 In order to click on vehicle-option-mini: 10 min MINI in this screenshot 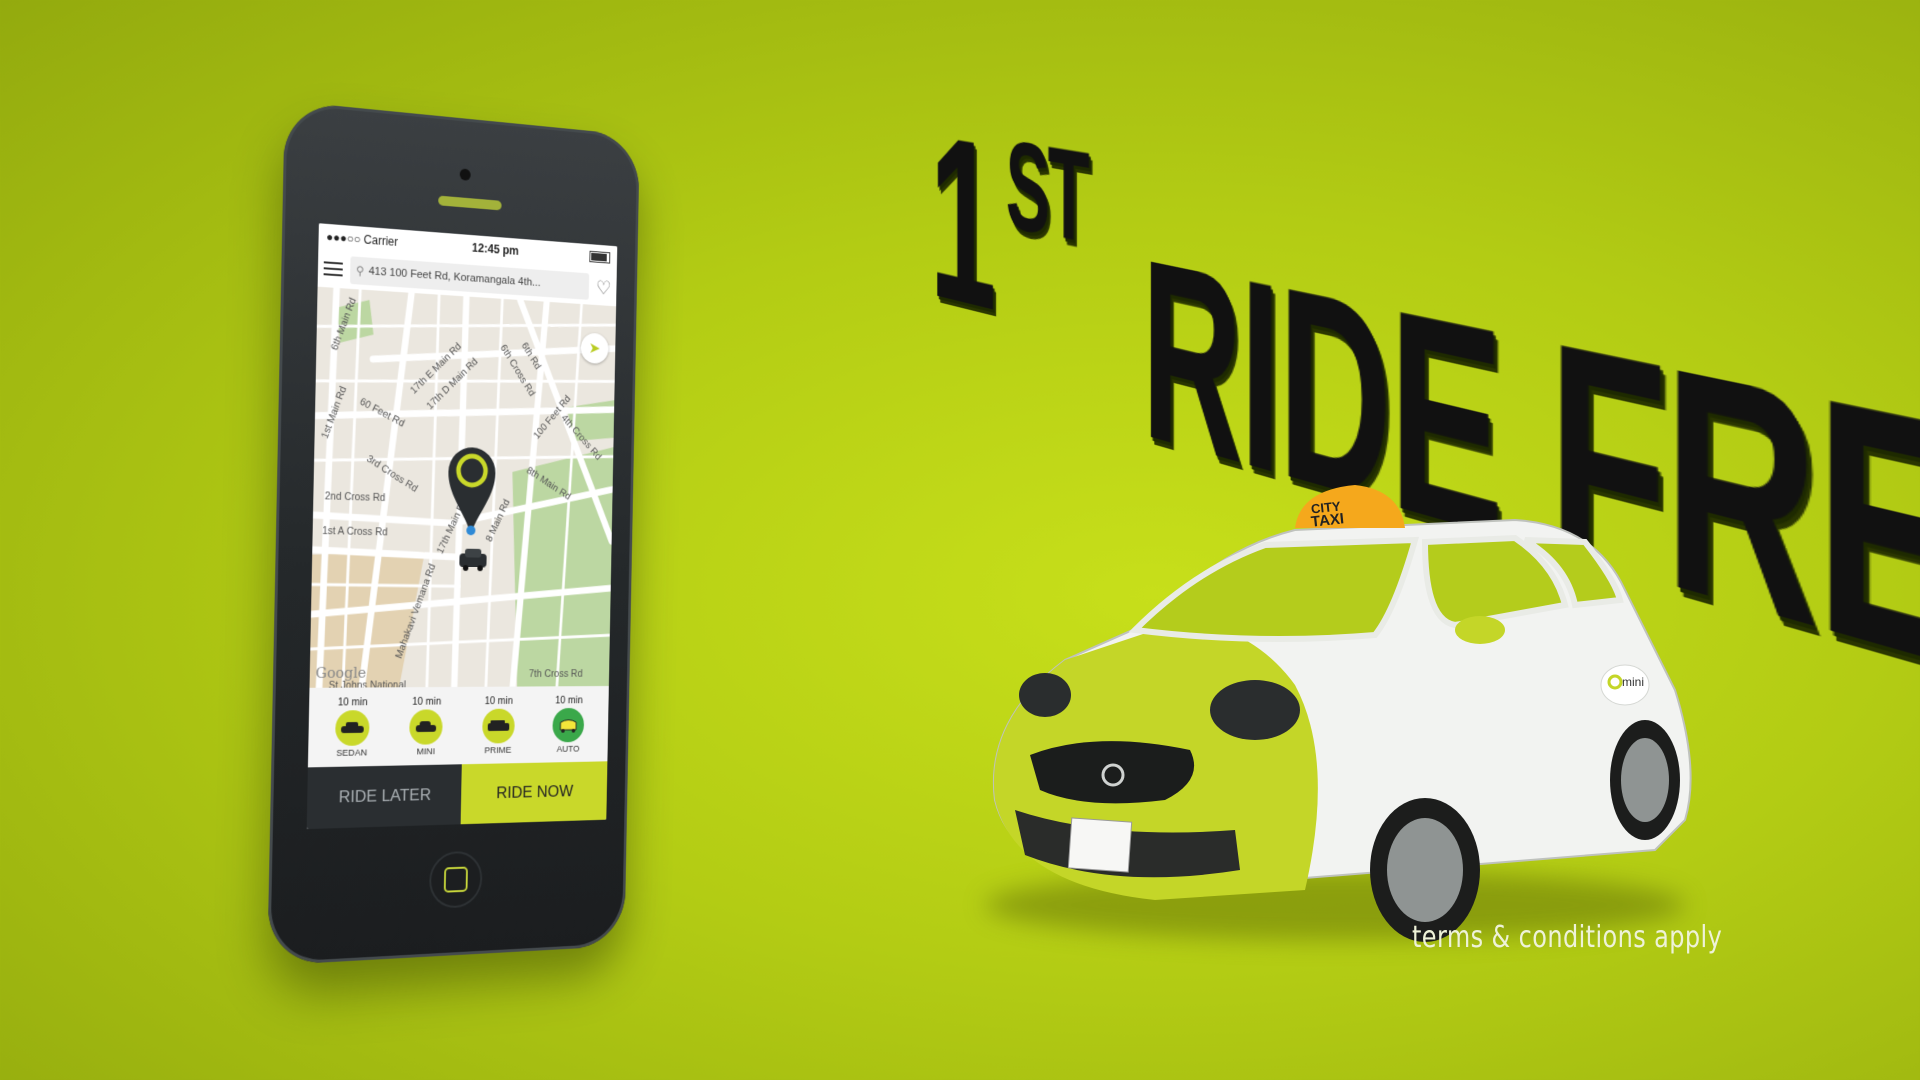, I will do `click(426, 726)`.